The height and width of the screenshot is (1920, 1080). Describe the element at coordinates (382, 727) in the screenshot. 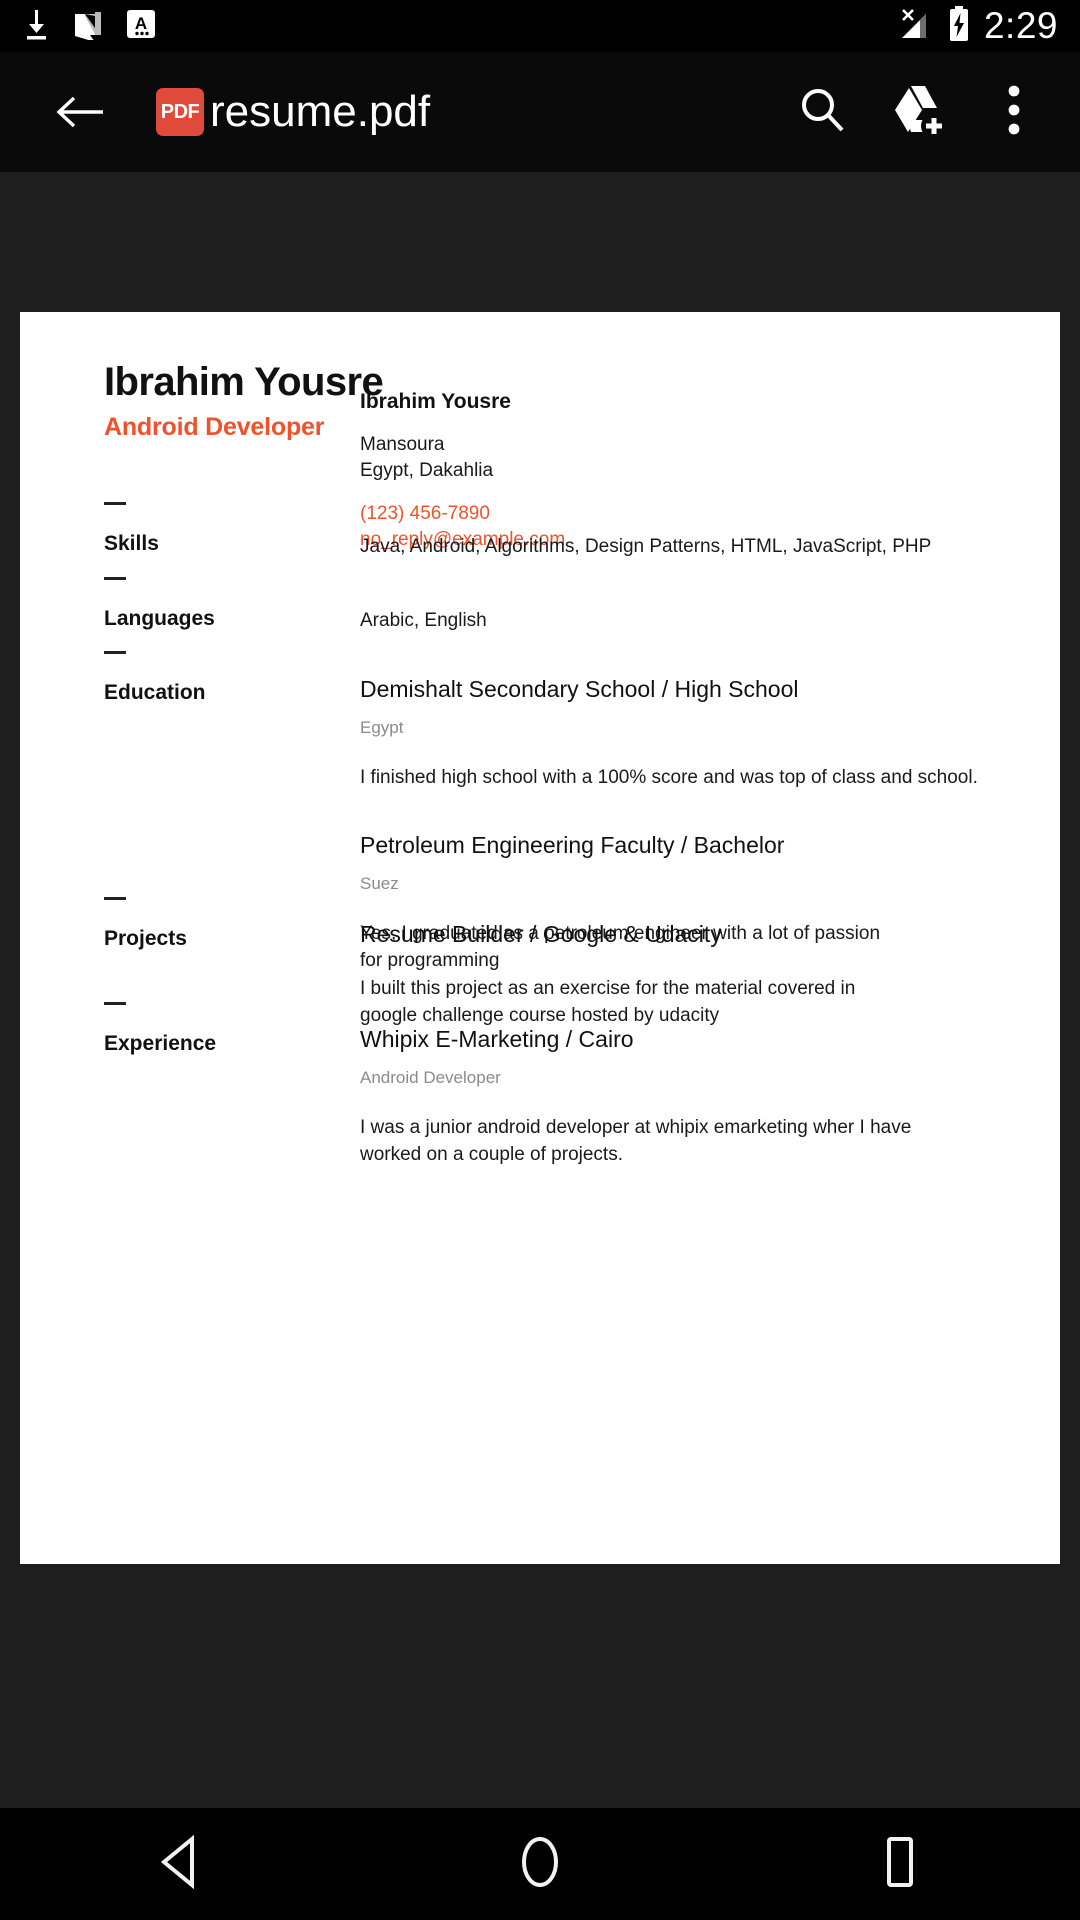

I see `entry-subtitle: Egypt` at that location.